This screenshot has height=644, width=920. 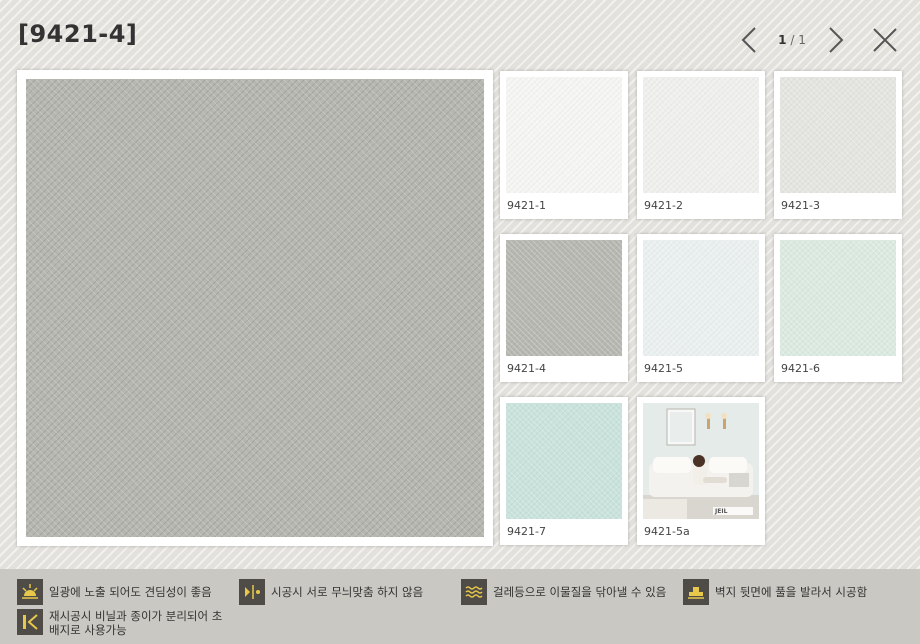 I want to click on thumbnail-9421-6: 9421-6, so click(x=838, y=308).